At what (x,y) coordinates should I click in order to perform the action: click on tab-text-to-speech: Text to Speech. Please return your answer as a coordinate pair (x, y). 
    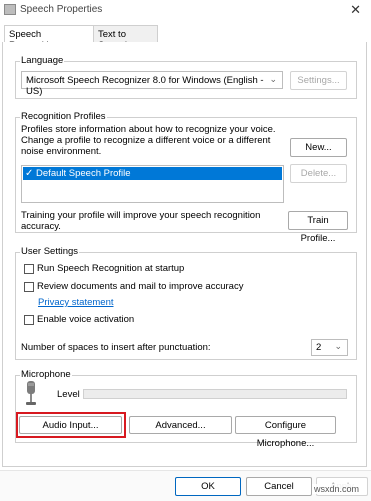
    Looking at the image, I should click on (126, 38).